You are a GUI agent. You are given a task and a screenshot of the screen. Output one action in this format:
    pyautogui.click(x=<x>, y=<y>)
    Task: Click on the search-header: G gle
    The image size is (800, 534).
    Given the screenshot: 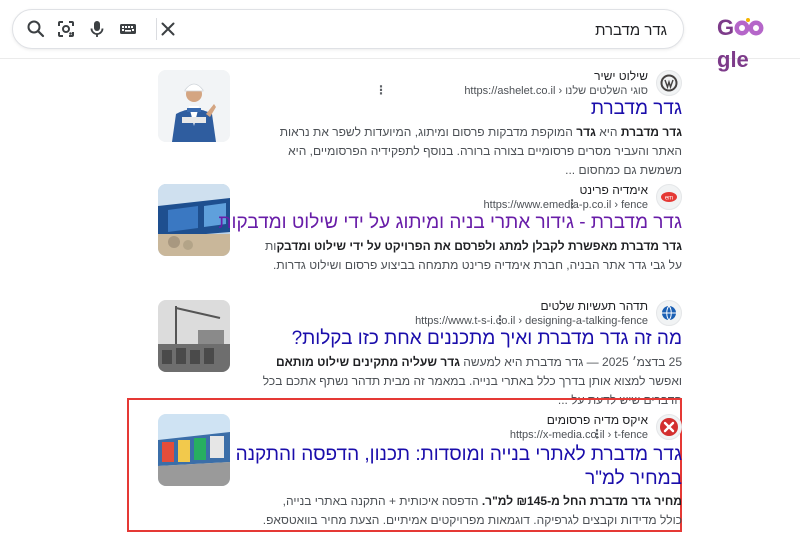 What is the action you would take?
    pyautogui.click(x=400, y=36)
    